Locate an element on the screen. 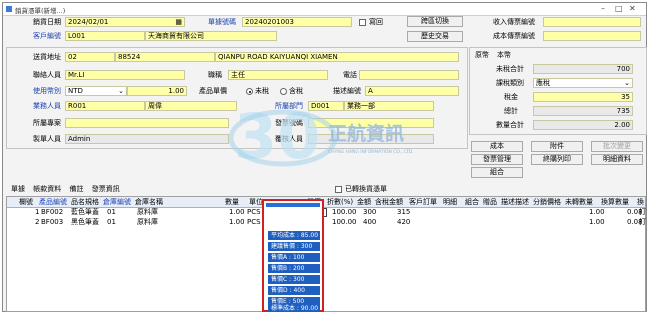  date-field: 2024/02/01 ▦ is located at coordinates (125, 22).